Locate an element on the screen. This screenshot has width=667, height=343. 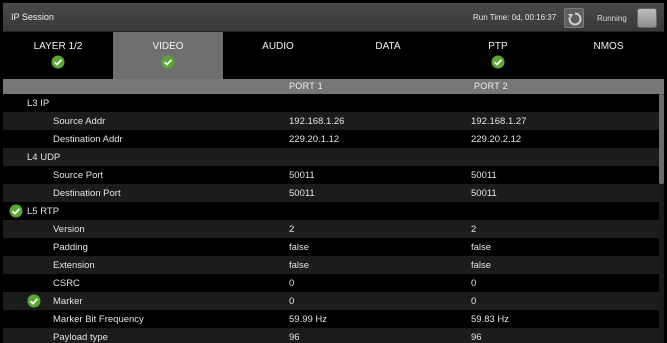
row-label: Padding is located at coordinates (70, 247).